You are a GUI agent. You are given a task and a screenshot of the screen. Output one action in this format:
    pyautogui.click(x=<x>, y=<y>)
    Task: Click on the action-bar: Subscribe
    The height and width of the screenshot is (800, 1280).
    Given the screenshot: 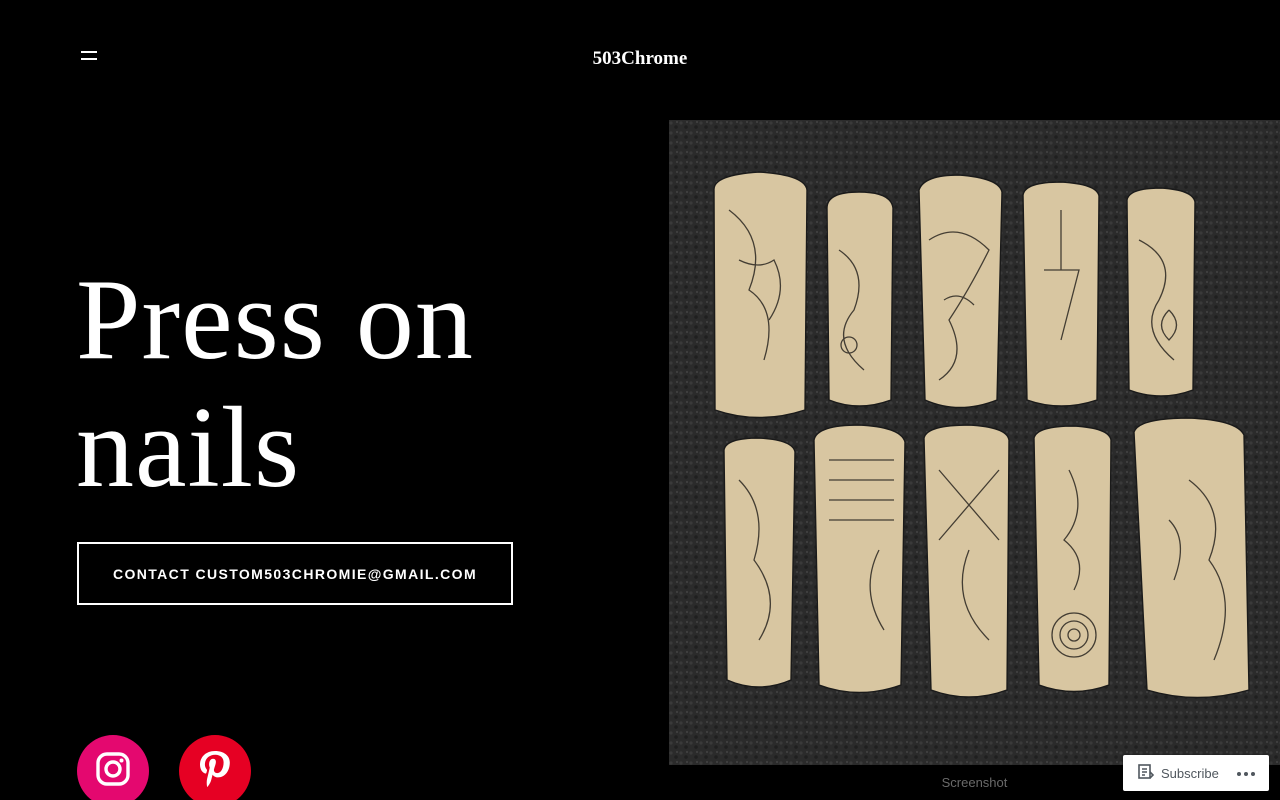 What is the action you would take?
    pyautogui.click(x=1196, y=773)
    